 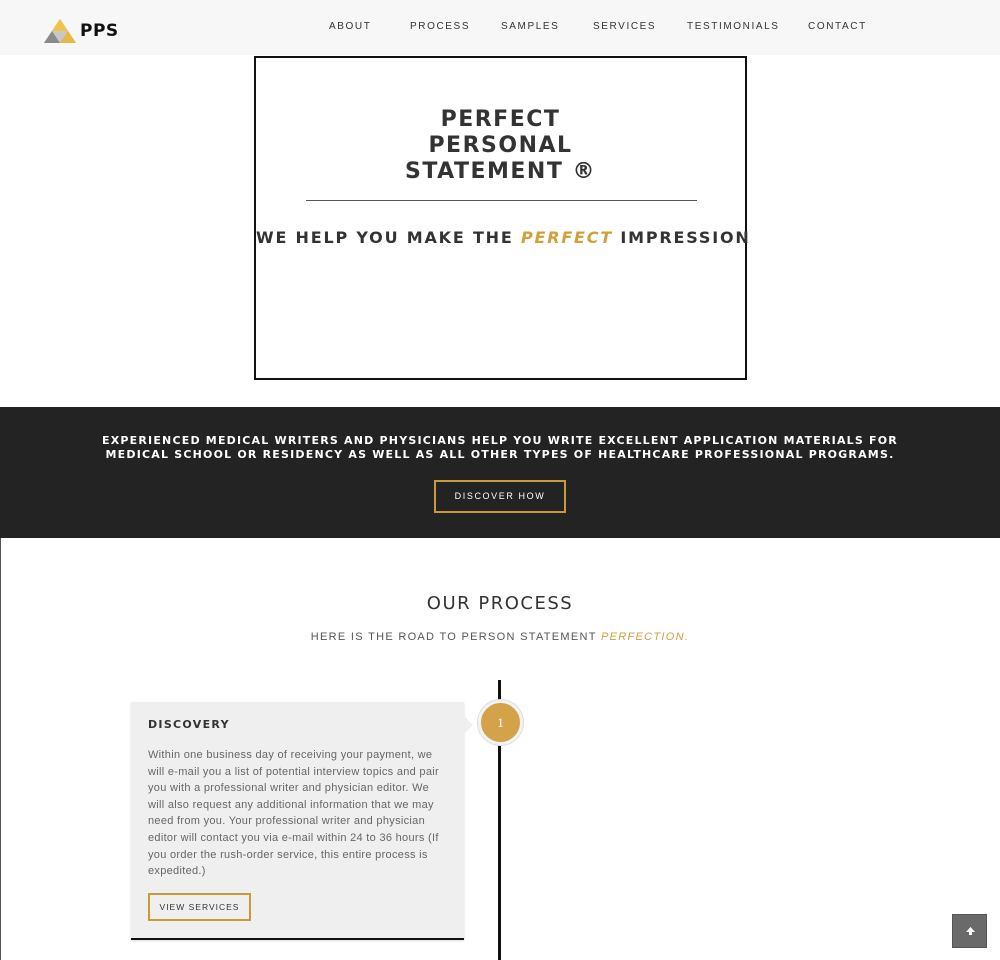 What do you see at coordinates (500, 496) in the screenshot?
I see `discover-how-button: DISCOVER HOW` at bounding box center [500, 496].